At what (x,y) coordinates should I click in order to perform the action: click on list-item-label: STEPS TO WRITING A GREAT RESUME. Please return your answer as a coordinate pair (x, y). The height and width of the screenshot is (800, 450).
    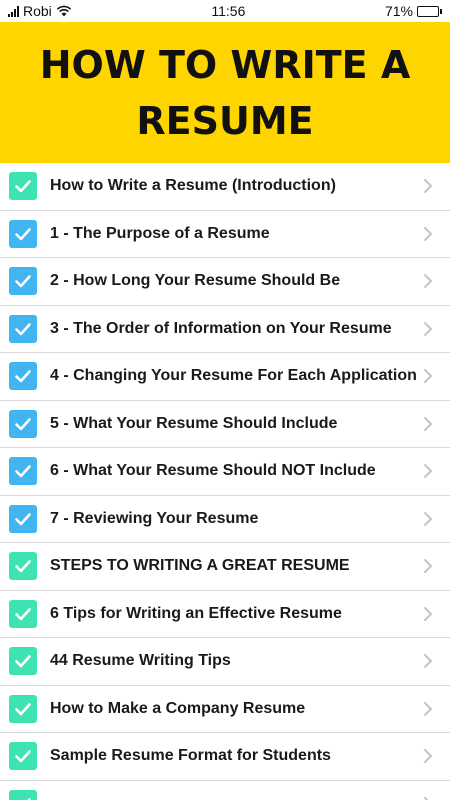
    Looking at the image, I should click on (200, 566).